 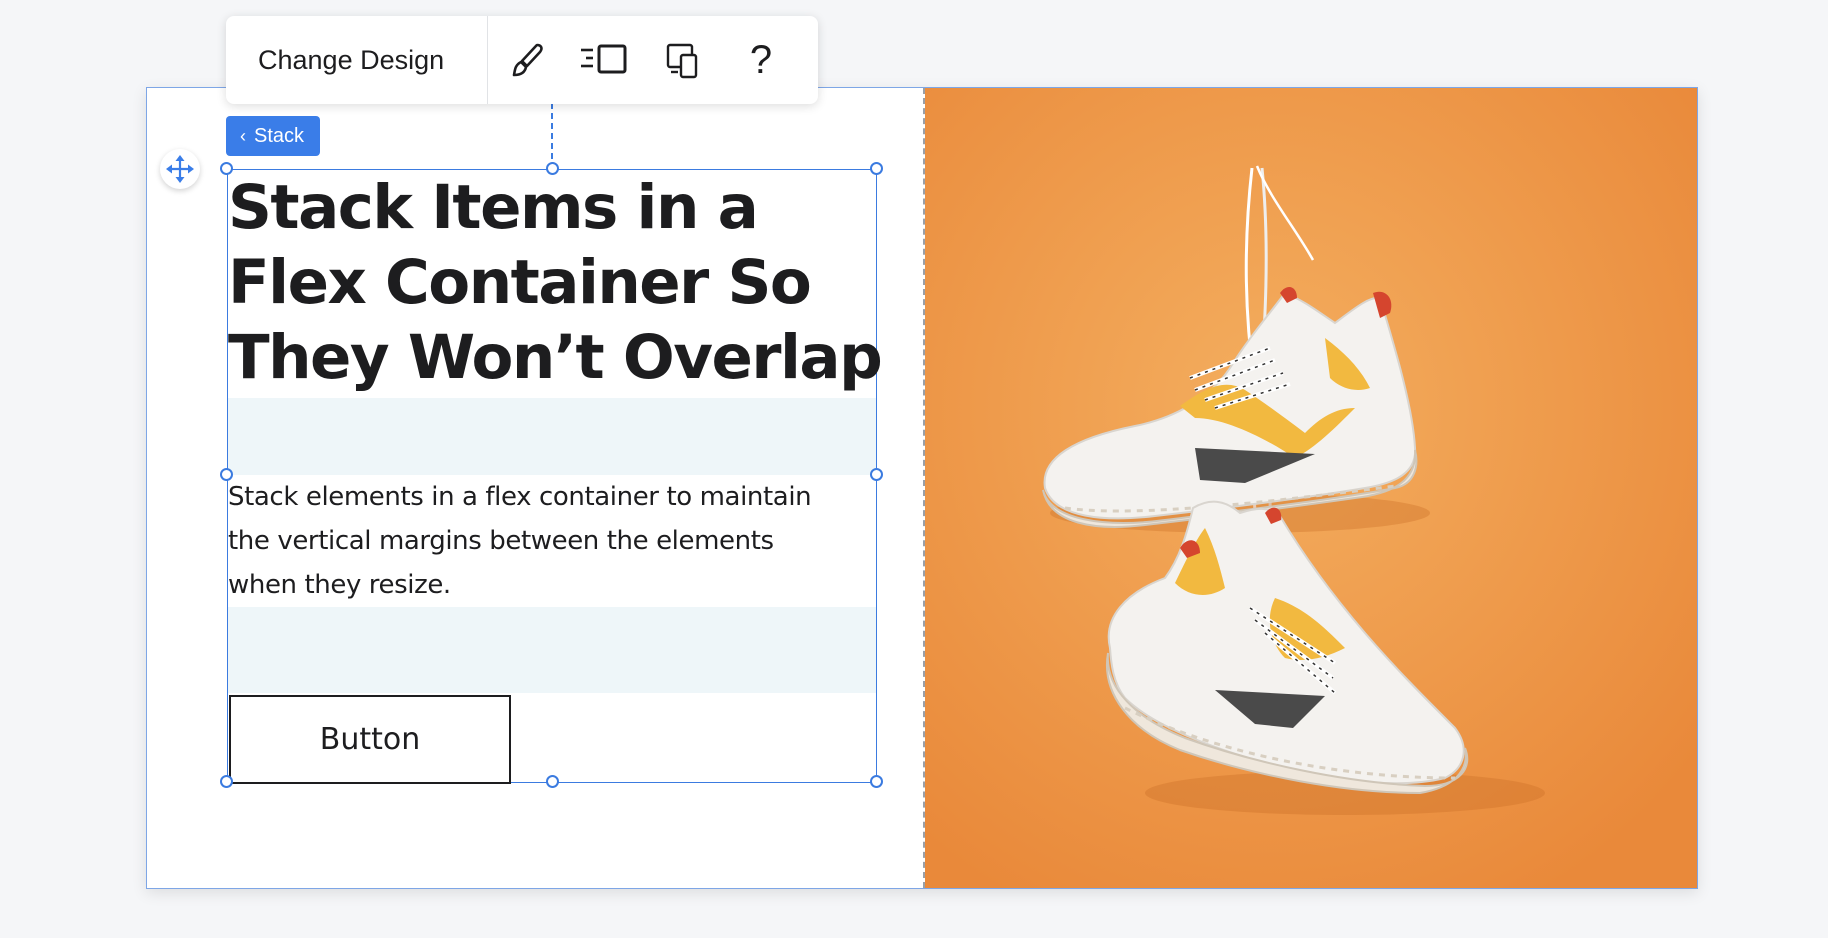 What do you see at coordinates (876, 474) in the screenshot?
I see `resize-handle-middle-right` at bounding box center [876, 474].